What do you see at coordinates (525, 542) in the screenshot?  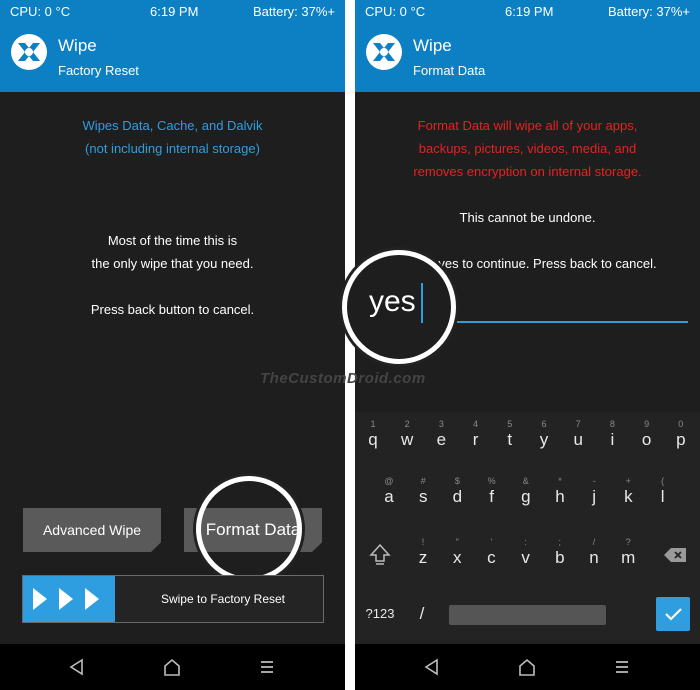 I see `key-symbol: :` at bounding box center [525, 542].